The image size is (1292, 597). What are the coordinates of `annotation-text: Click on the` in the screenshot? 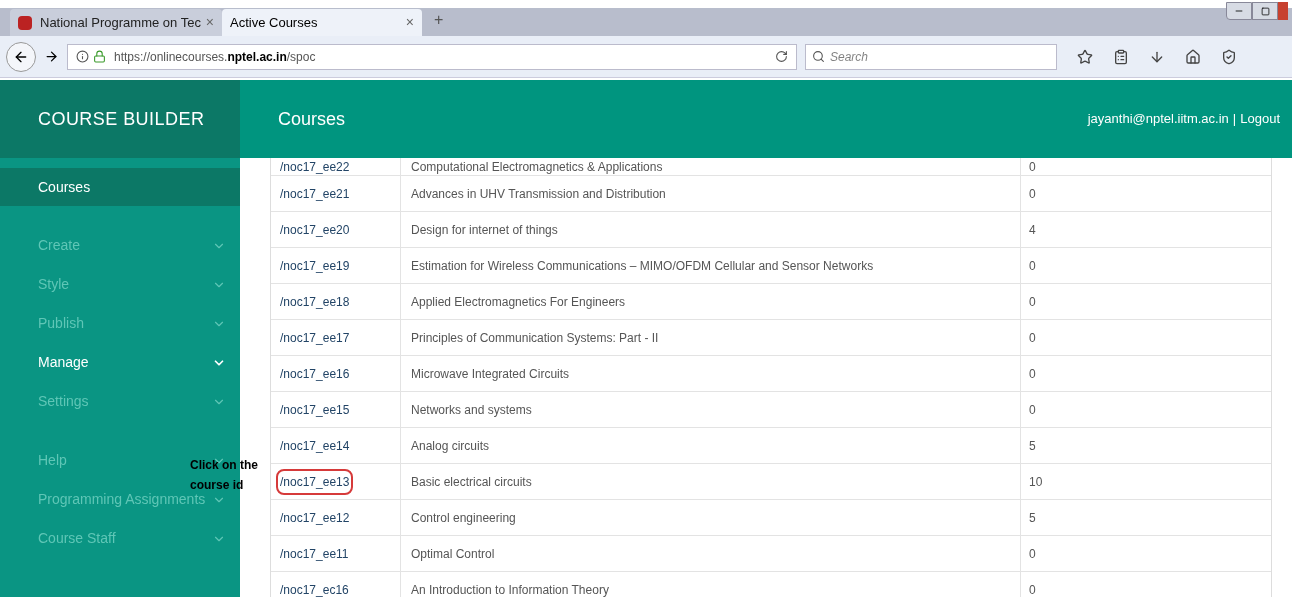 It's located at (224, 465).